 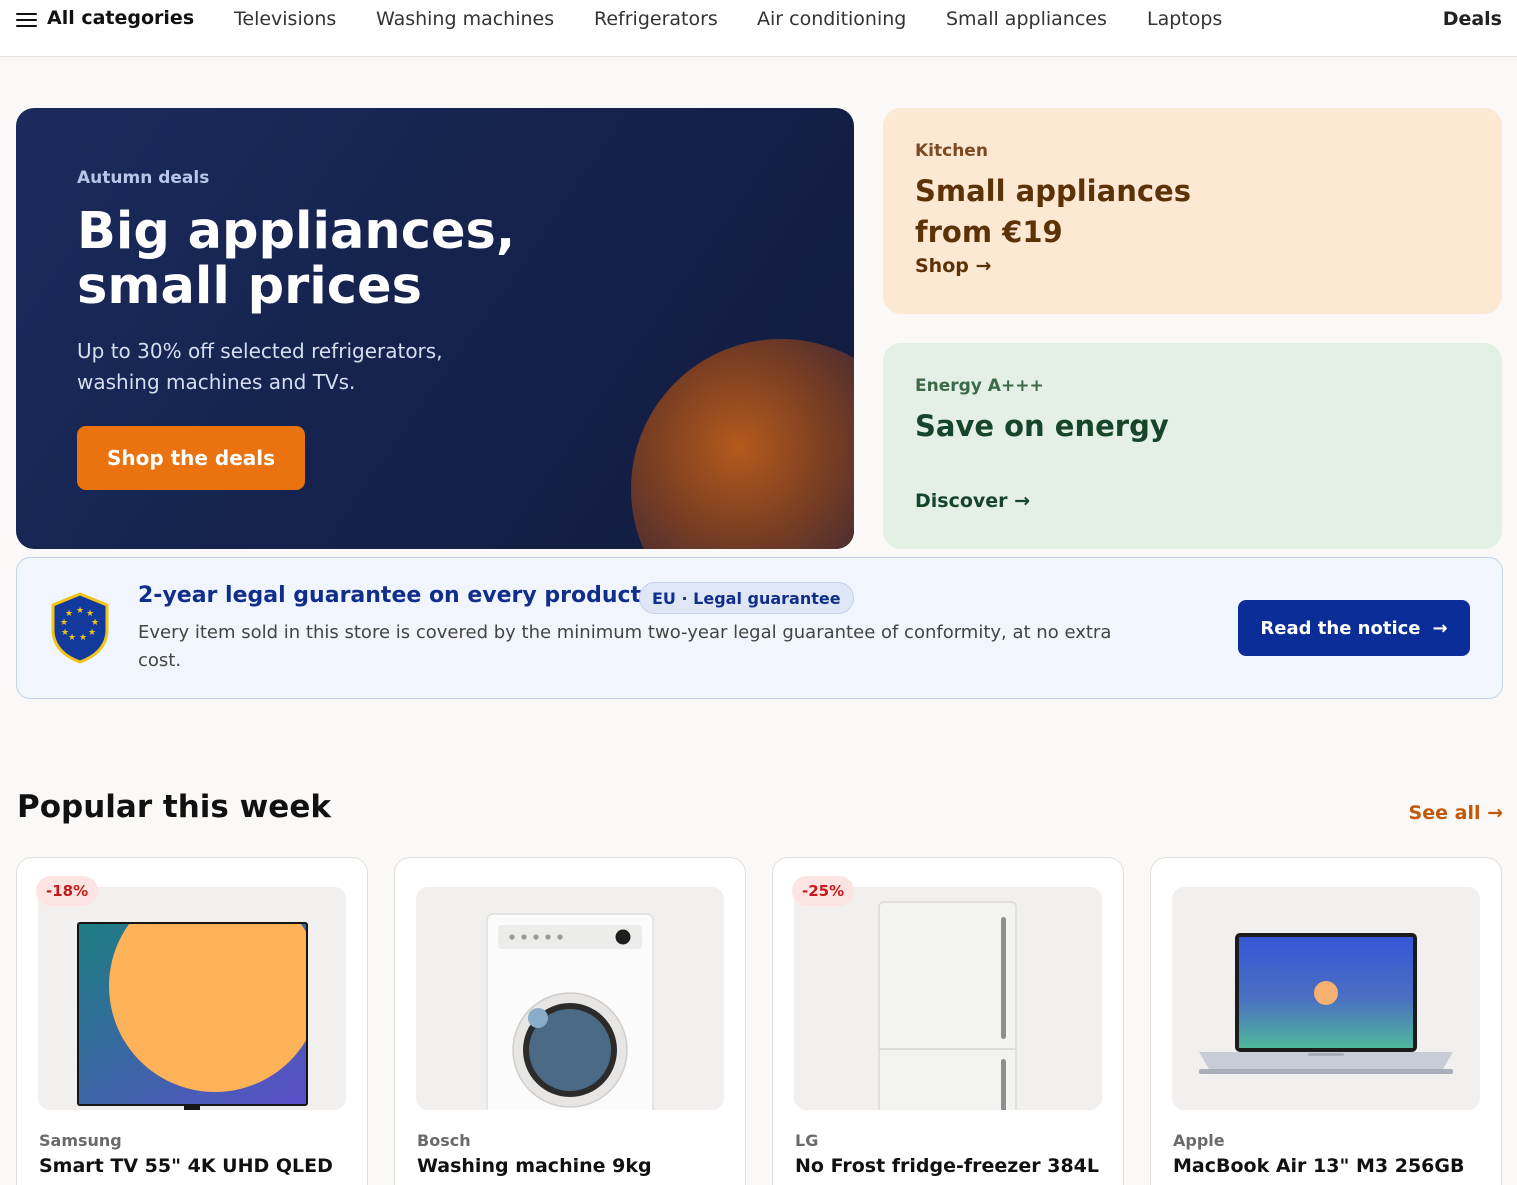 What do you see at coordinates (444, 1140) in the screenshot?
I see `product-brand: Bosch` at bounding box center [444, 1140].